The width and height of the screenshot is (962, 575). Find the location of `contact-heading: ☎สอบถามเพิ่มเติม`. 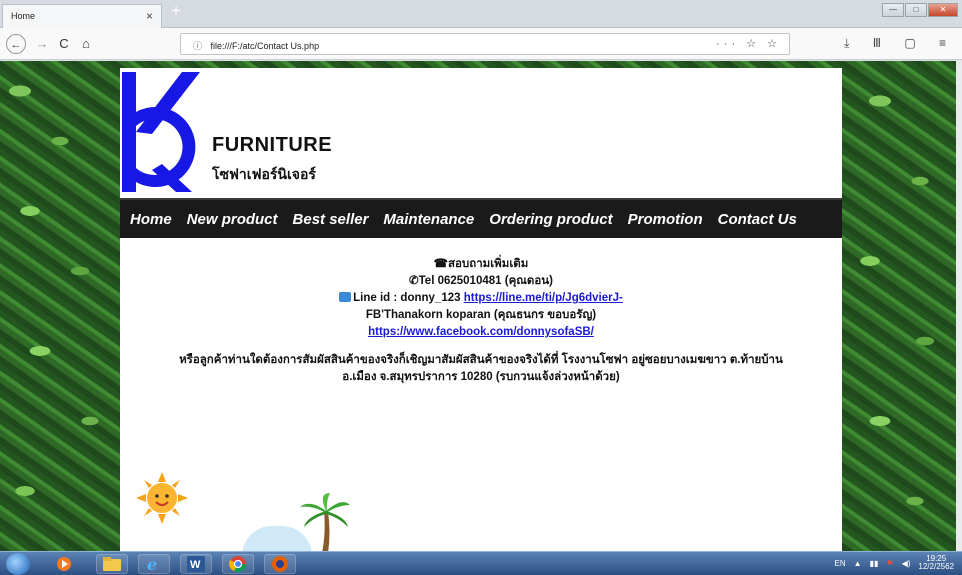

contact-heading: ☎สอบถามเพิ่มเติม is located at coordinates (481, 264).